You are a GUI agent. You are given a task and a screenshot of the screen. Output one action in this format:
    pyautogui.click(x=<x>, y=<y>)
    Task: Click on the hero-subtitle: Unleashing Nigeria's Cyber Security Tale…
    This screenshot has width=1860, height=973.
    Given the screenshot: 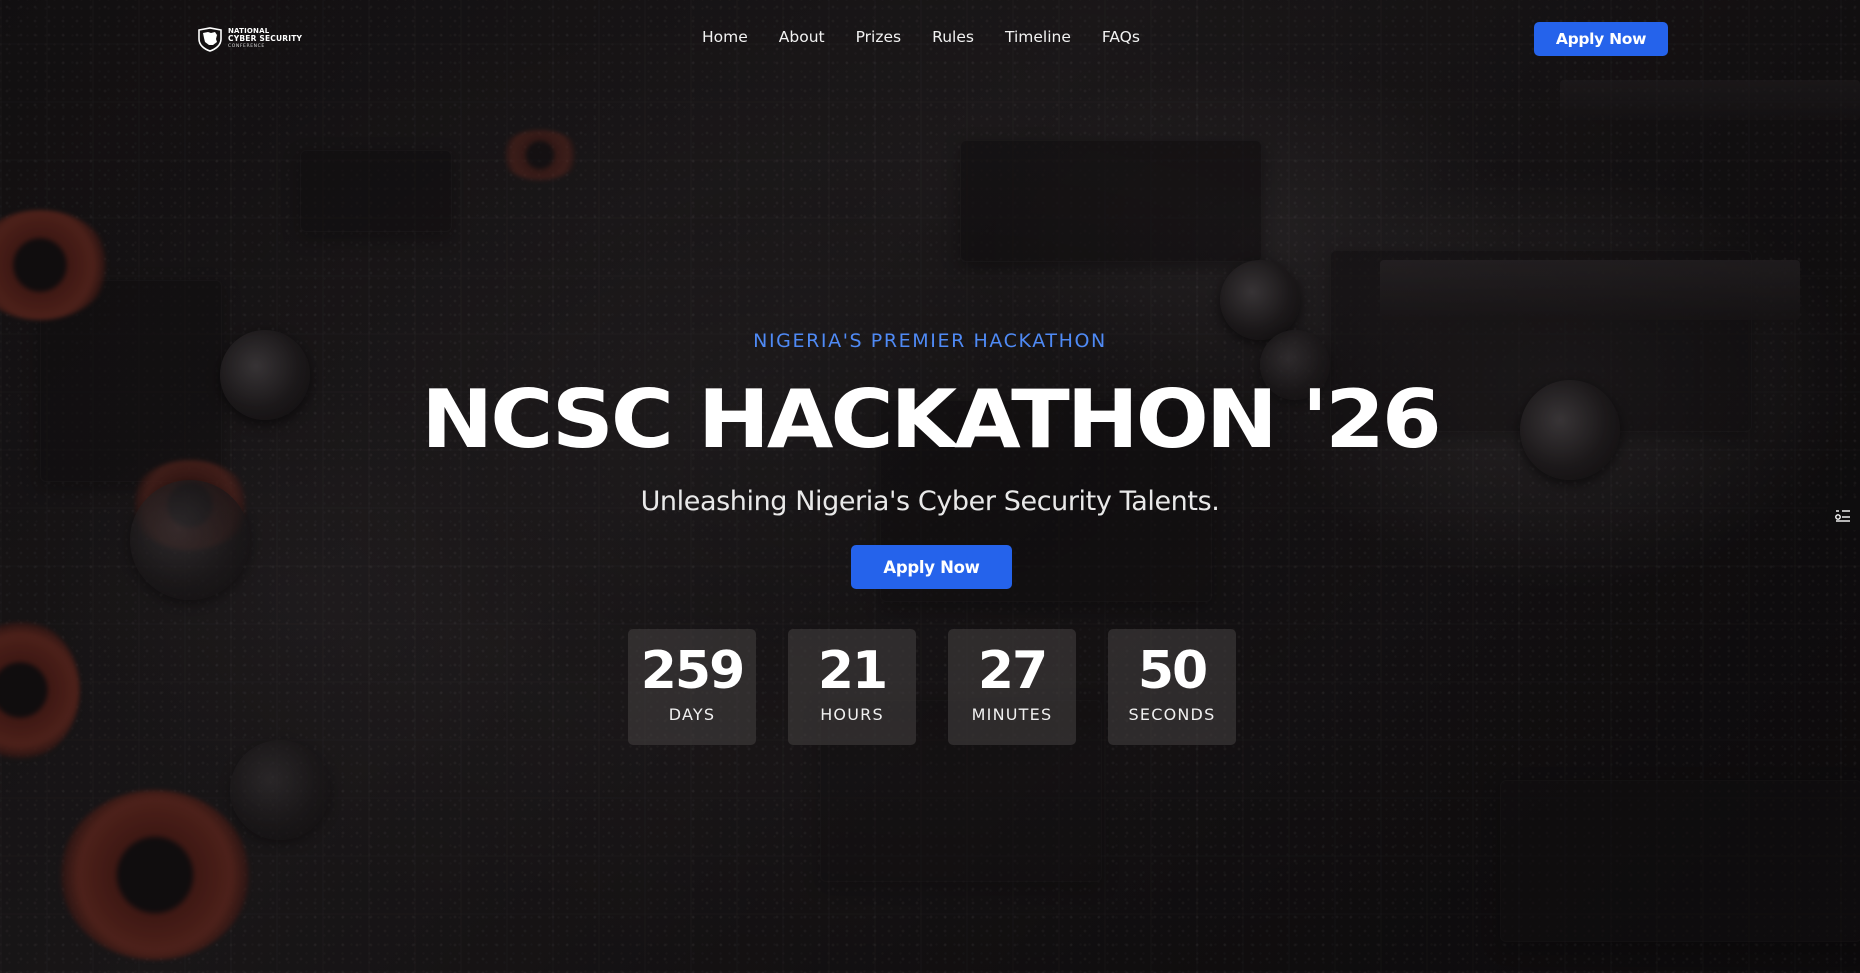 What is the action you would take?
    pyautogui.click(x=930, y=501)
    